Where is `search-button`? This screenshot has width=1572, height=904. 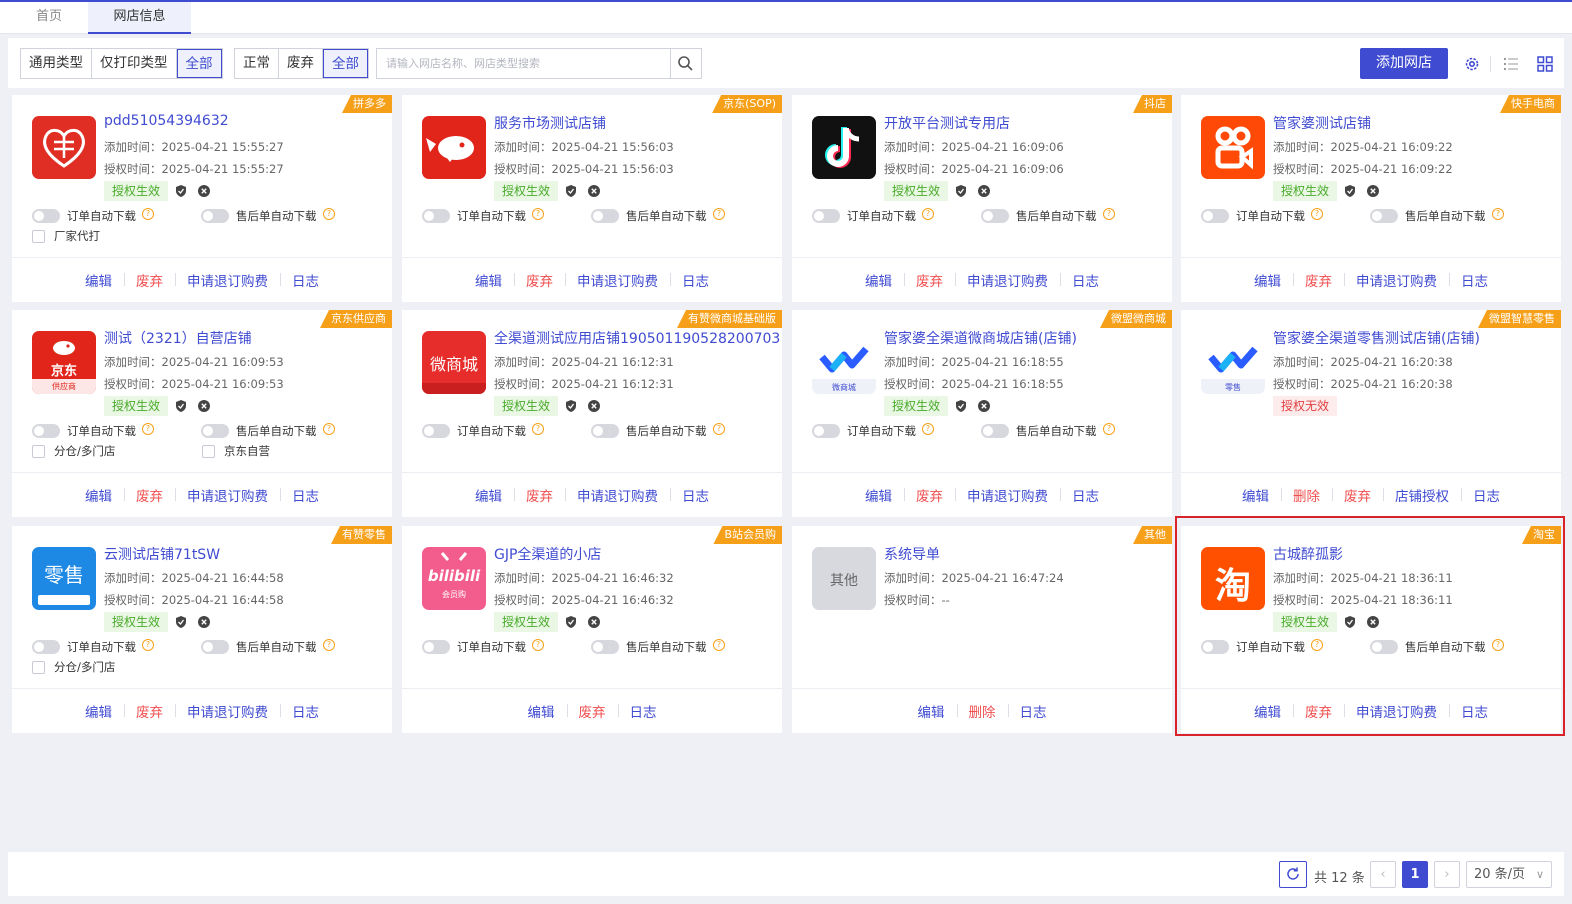
search-button is located at coordinates (685, 63).